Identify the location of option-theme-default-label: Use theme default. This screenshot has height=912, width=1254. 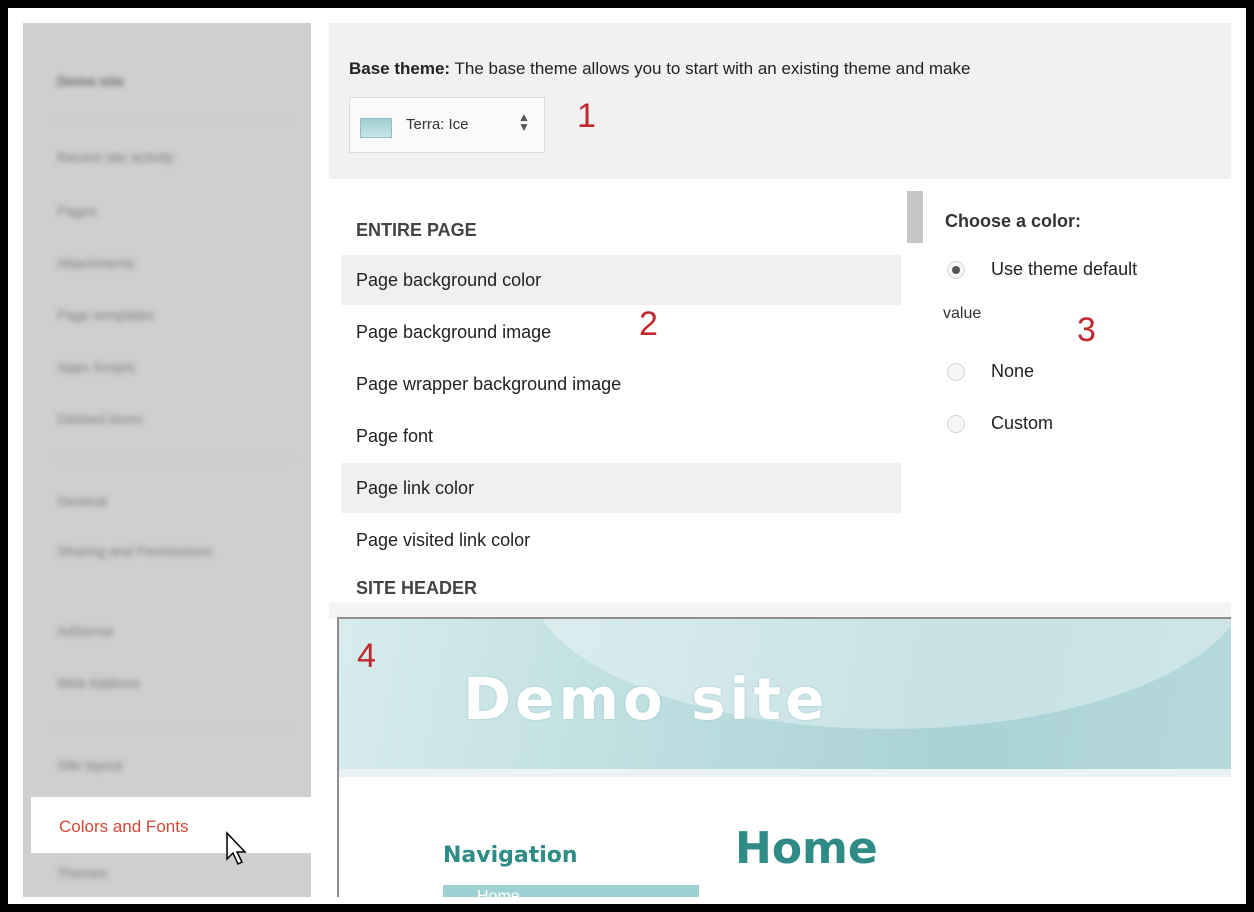
(1064, 269).